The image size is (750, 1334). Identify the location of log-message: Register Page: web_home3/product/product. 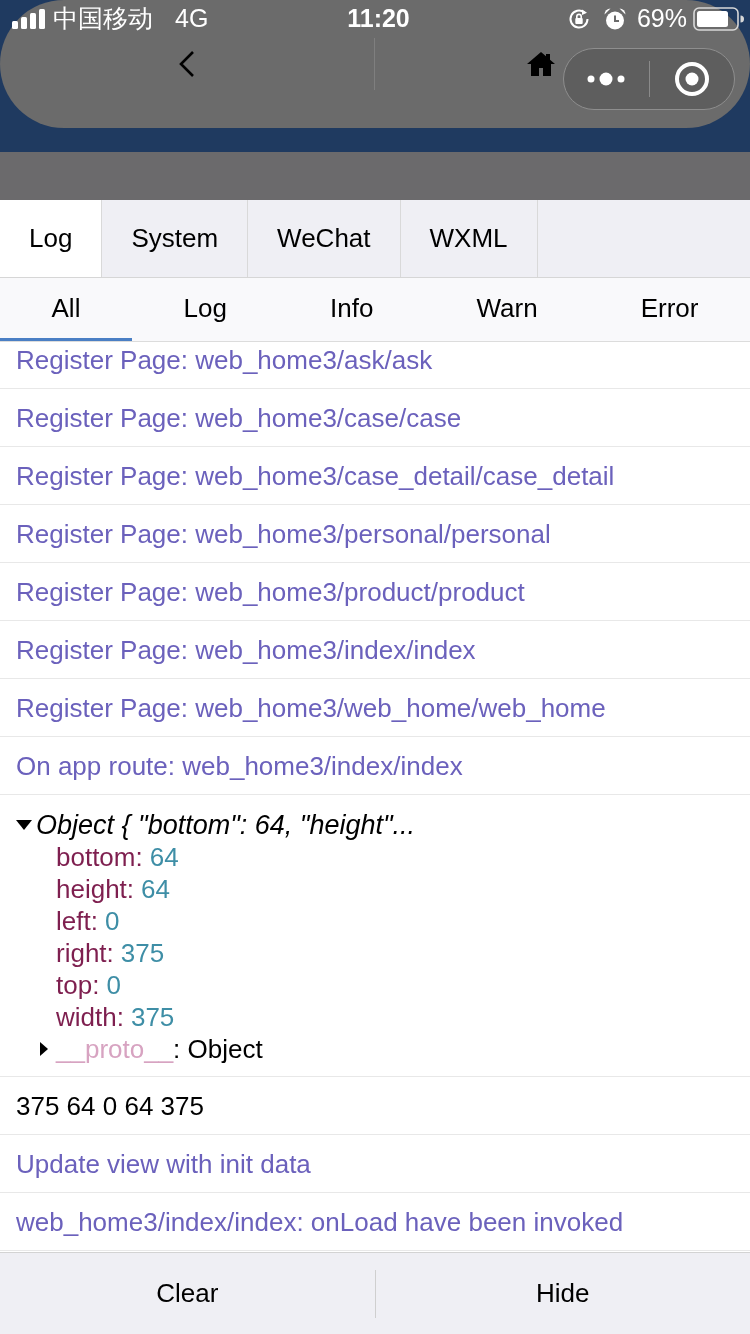
(270, 592).